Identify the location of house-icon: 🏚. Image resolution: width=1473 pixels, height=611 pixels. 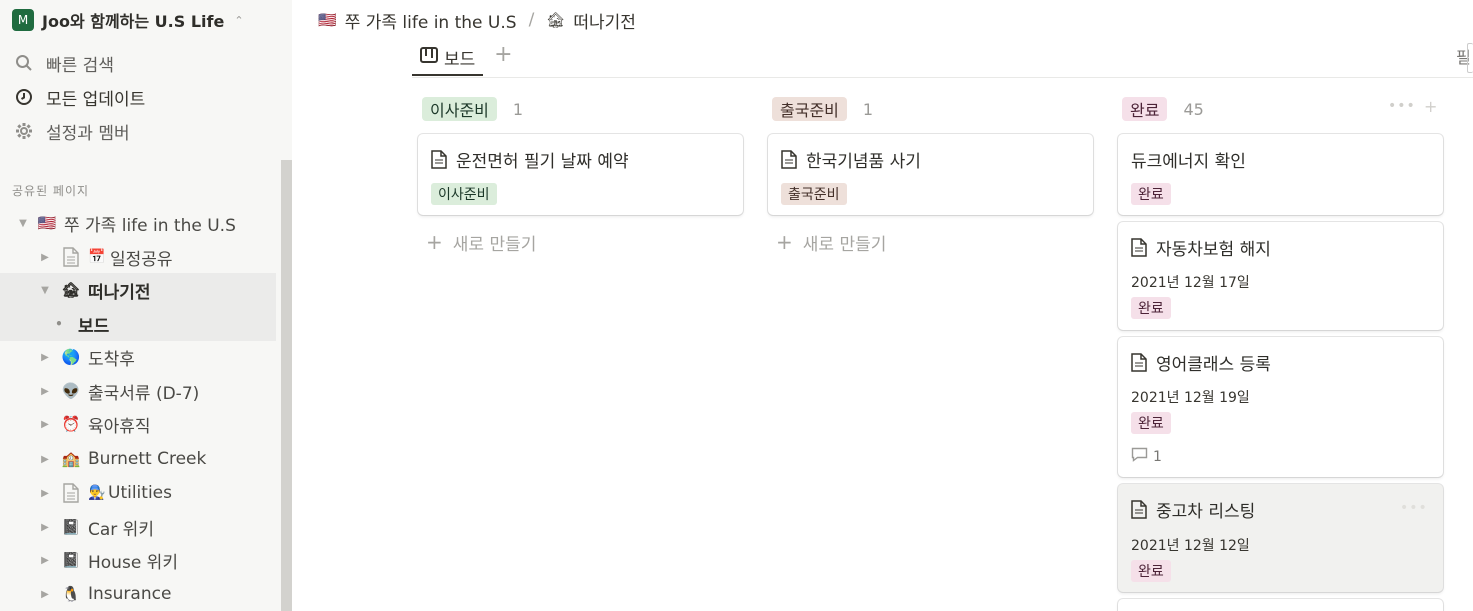
(556, 20).